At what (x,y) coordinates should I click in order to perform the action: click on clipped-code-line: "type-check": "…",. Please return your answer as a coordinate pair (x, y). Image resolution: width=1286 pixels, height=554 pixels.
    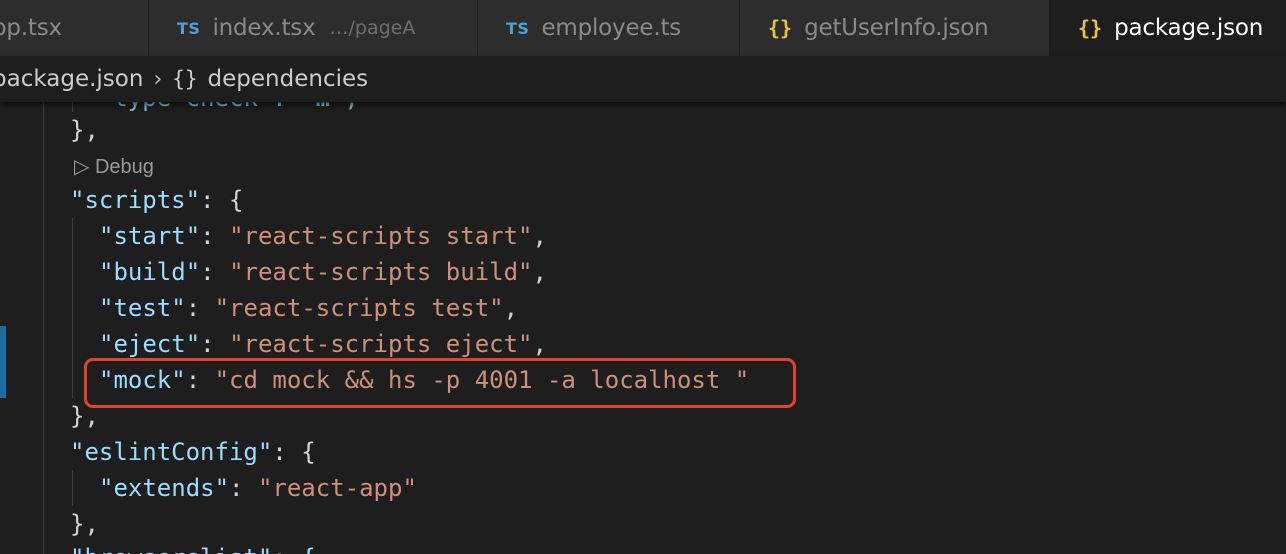
    Looking at the image, I should click on (214, 109).